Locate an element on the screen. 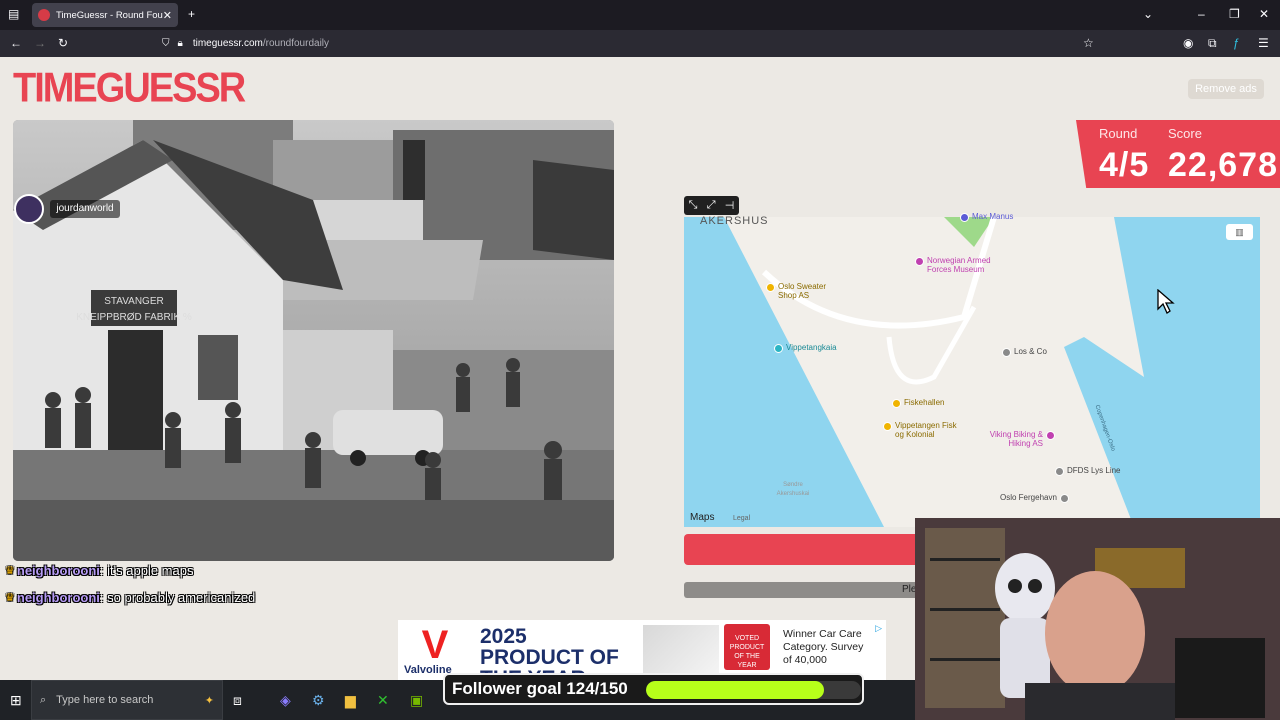 The image size is (1280, 720). poi-max-manus: Max Manus is located at coordinates (986, 217).